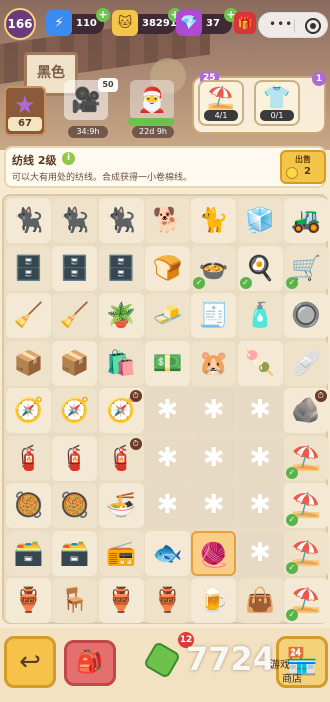  Describe the element at coordinates (214, 315) in the screenshot. I see `board-cell: 🧾` at that location.